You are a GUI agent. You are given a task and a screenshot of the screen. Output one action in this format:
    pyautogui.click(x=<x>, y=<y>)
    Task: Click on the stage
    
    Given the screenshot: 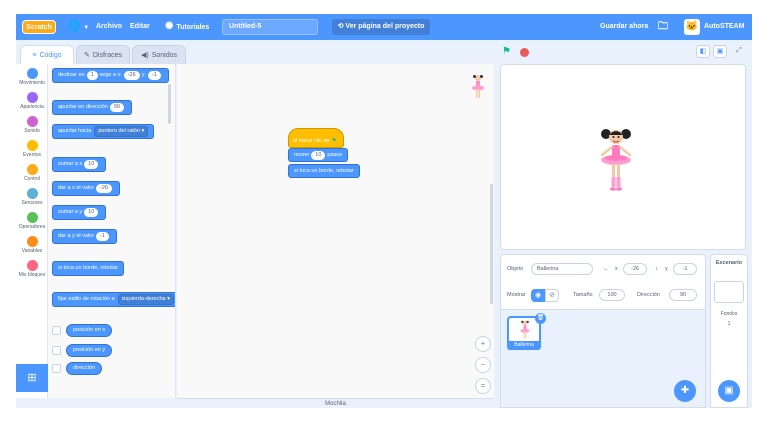 What is the action you would take?
    pyautogui.click(x=623, y=157)
    